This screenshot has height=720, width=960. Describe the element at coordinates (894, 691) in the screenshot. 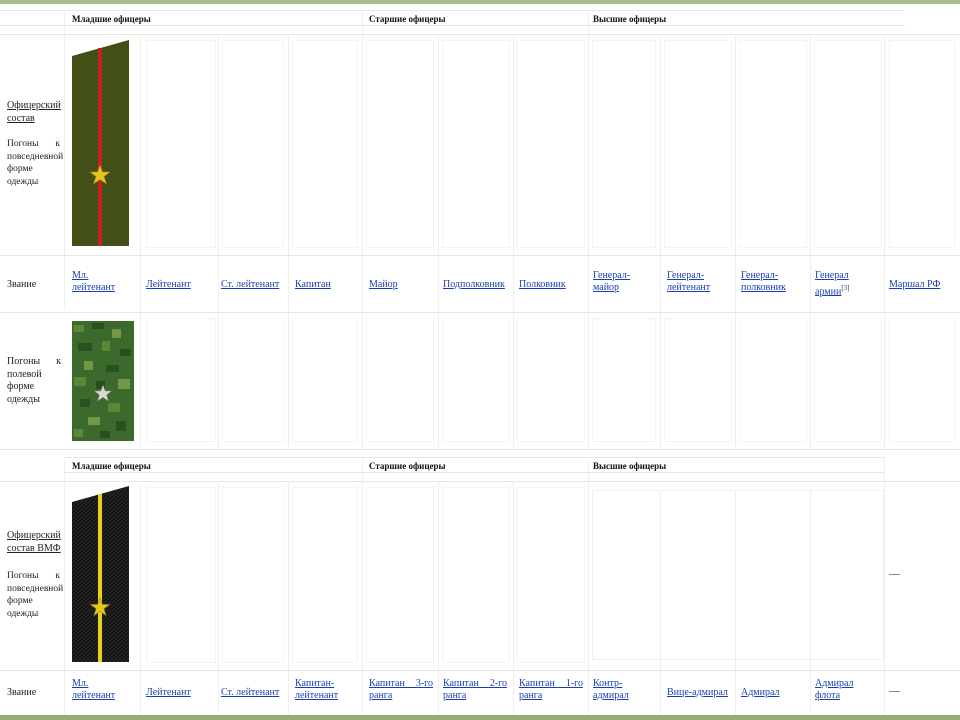

I see `no-rank-dash: —` at that location.